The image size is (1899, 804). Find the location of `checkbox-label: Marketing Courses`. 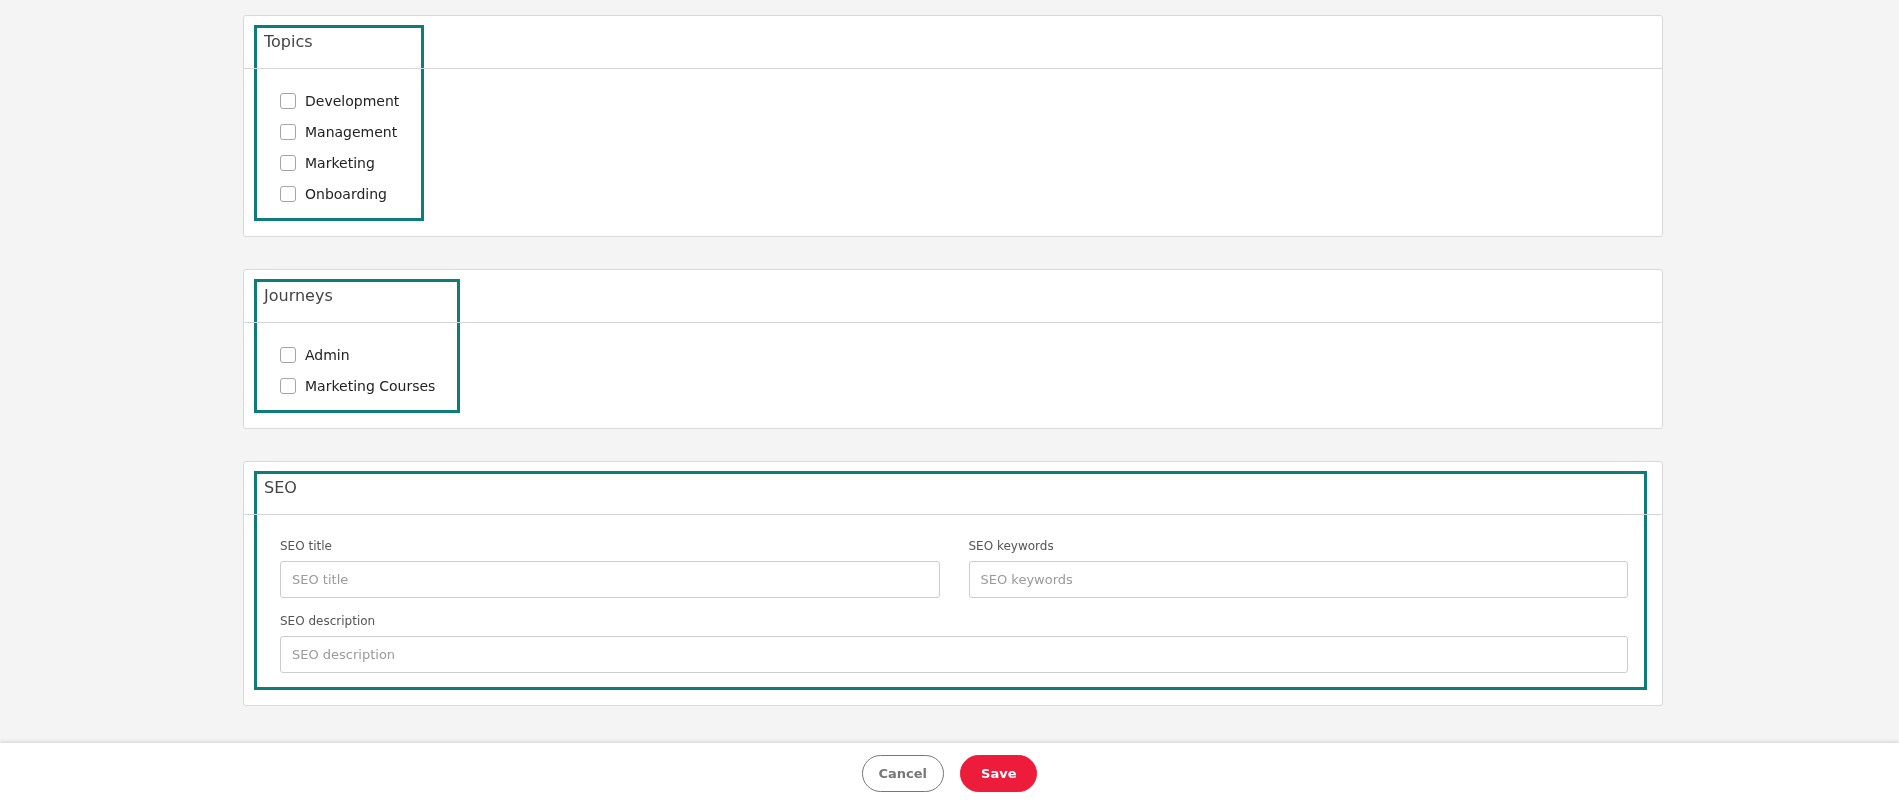

checkbox-label: Marketing Courses is located at coordinates (370, 385).